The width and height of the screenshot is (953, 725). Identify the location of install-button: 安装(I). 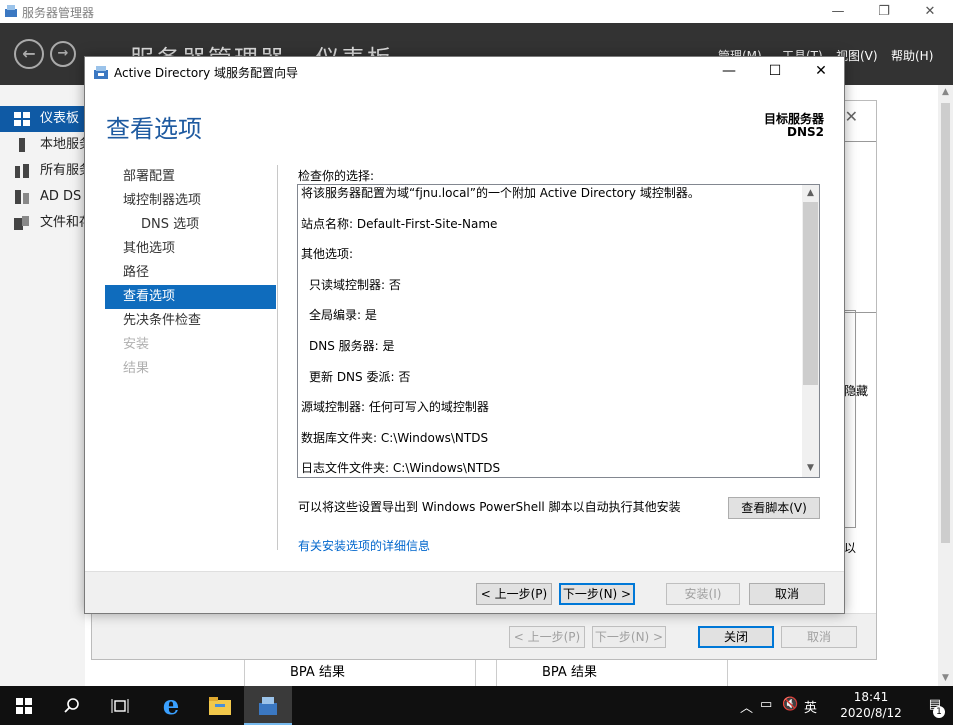
(703, 594).